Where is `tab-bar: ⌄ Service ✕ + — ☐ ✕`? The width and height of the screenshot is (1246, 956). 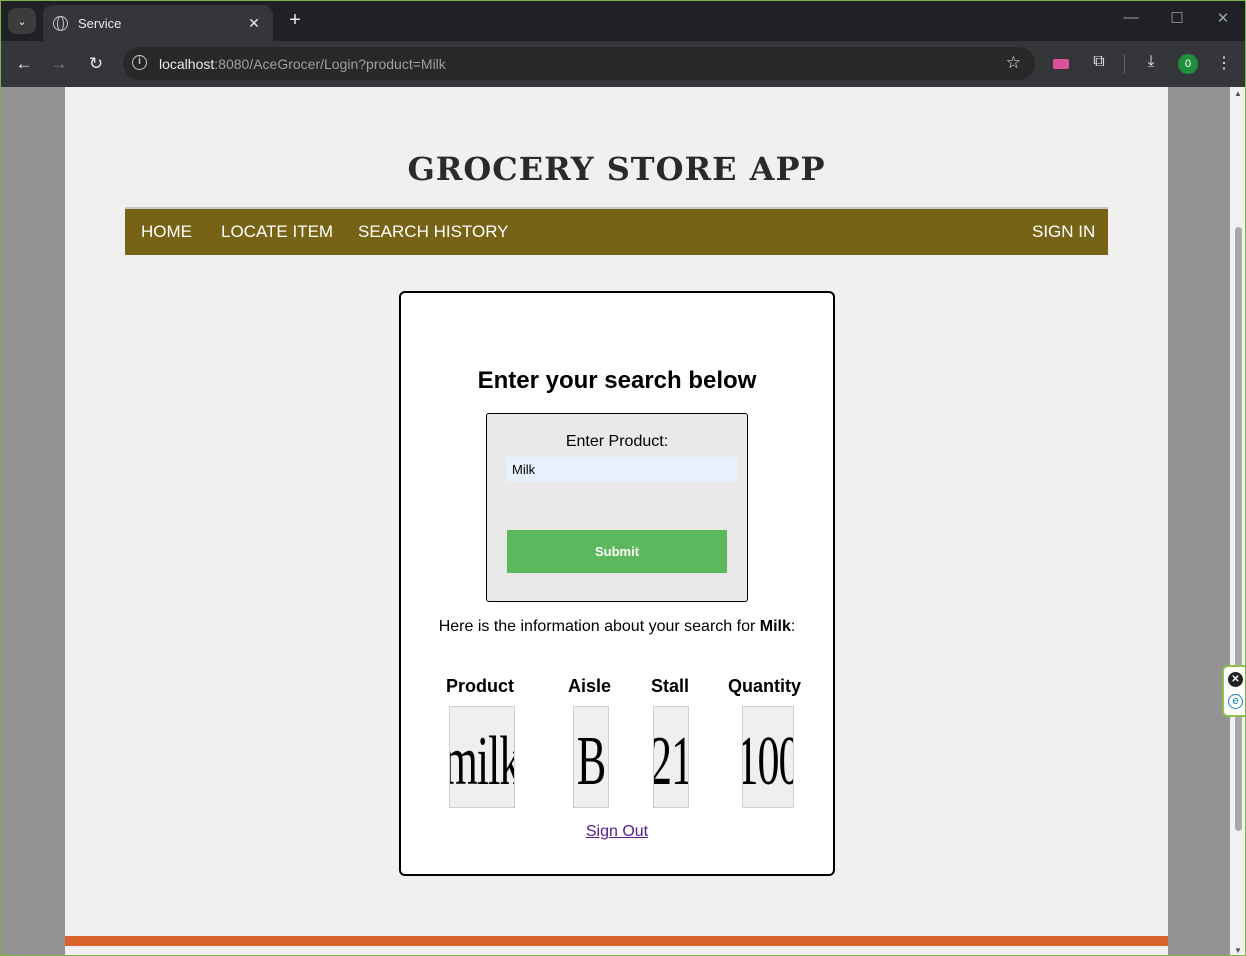
tab-bar: ⌄ Service ✕ + — ☐ ✕ is located at coordinates (623, 21).